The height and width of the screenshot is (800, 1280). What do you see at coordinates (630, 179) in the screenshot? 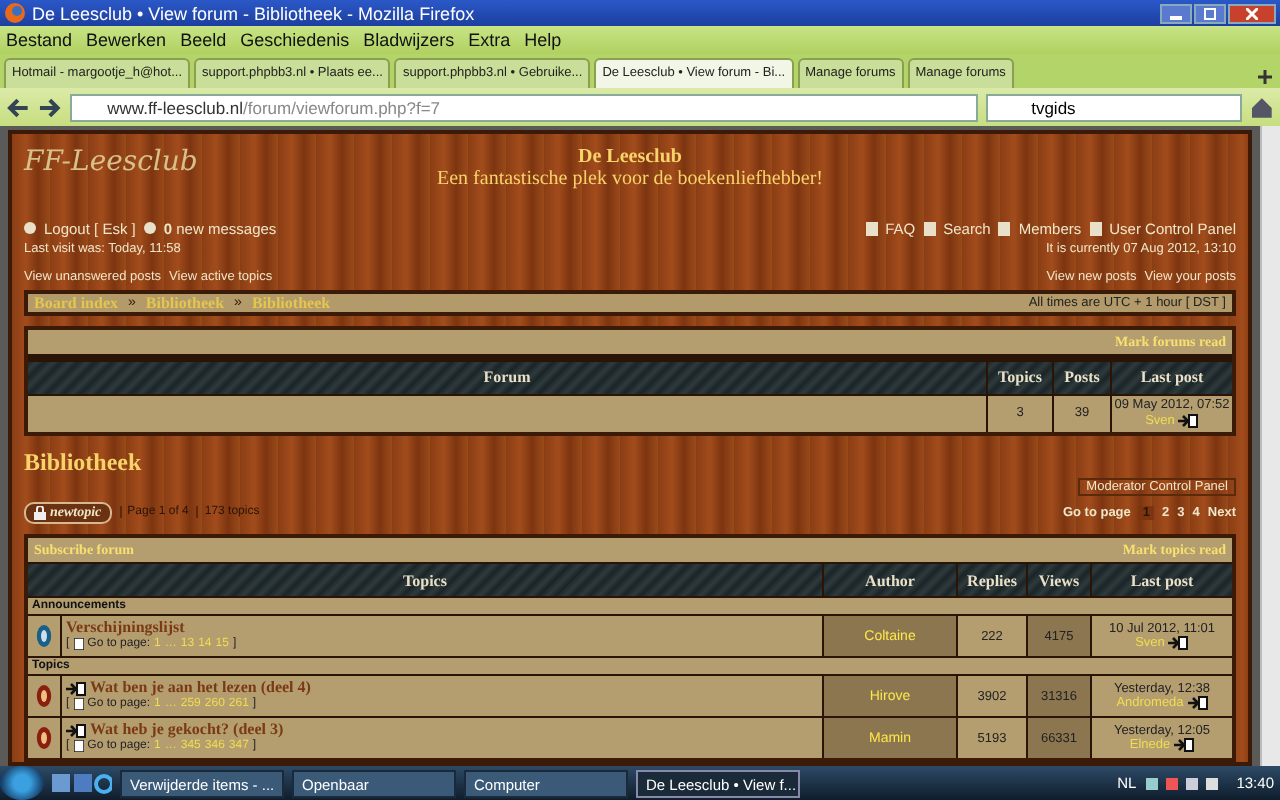
I see `site-description: Een fantastische plek voor de boekenliefhebber!` at bounding box center [630, 179].